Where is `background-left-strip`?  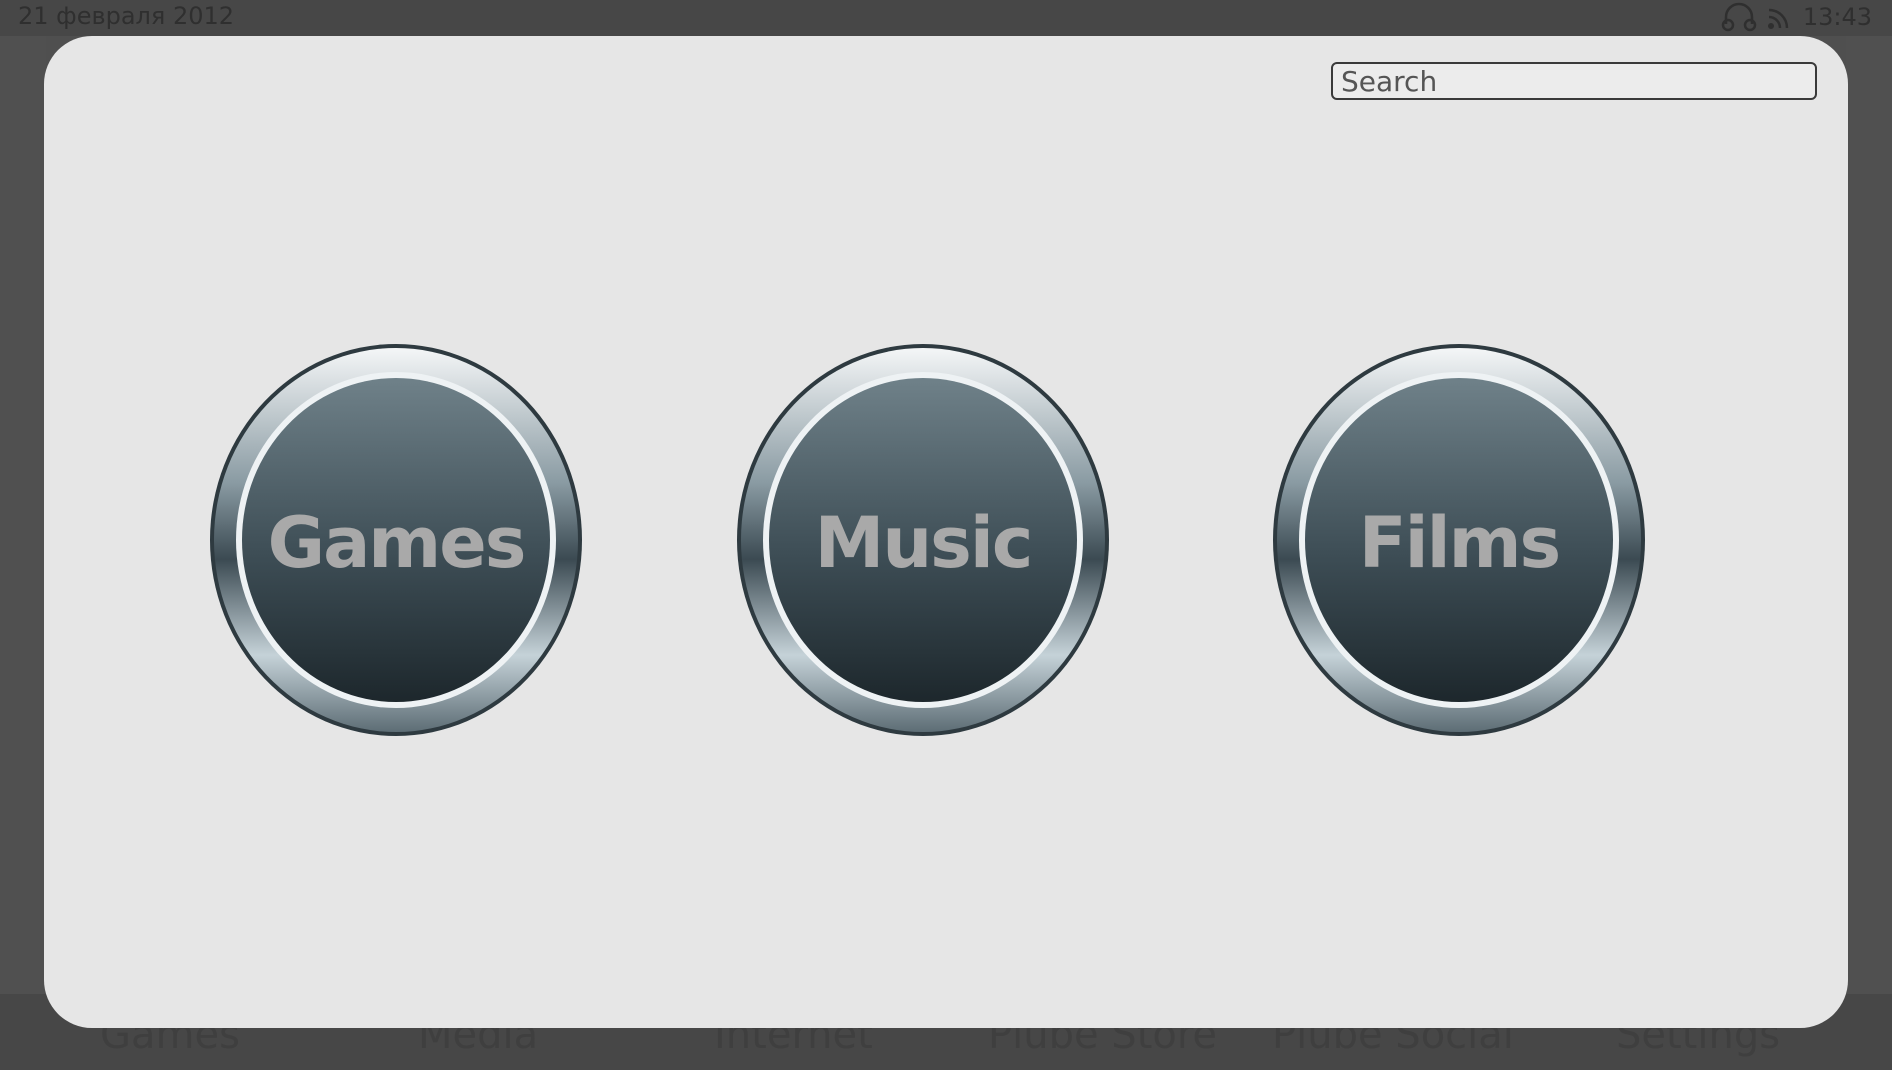
background-left-strip is located at coordinates (23, 515).